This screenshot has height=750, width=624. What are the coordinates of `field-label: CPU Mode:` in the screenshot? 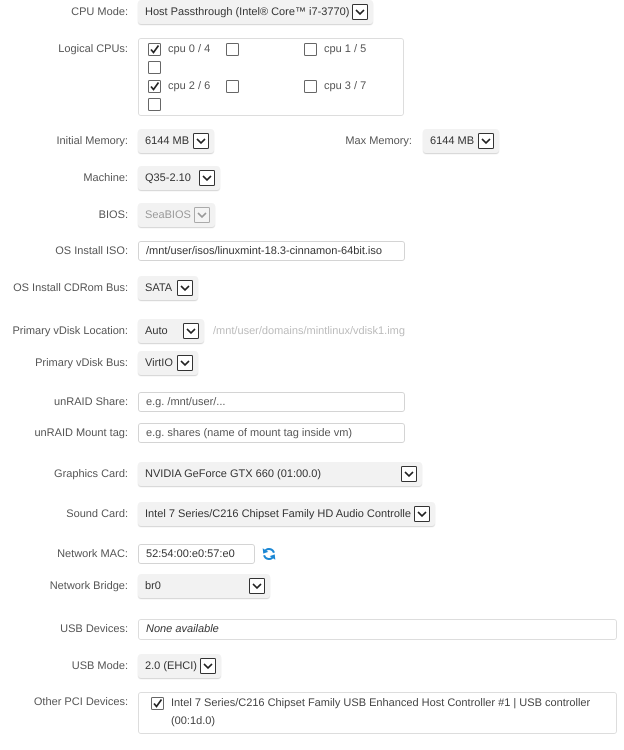 It's located at (99, 12).